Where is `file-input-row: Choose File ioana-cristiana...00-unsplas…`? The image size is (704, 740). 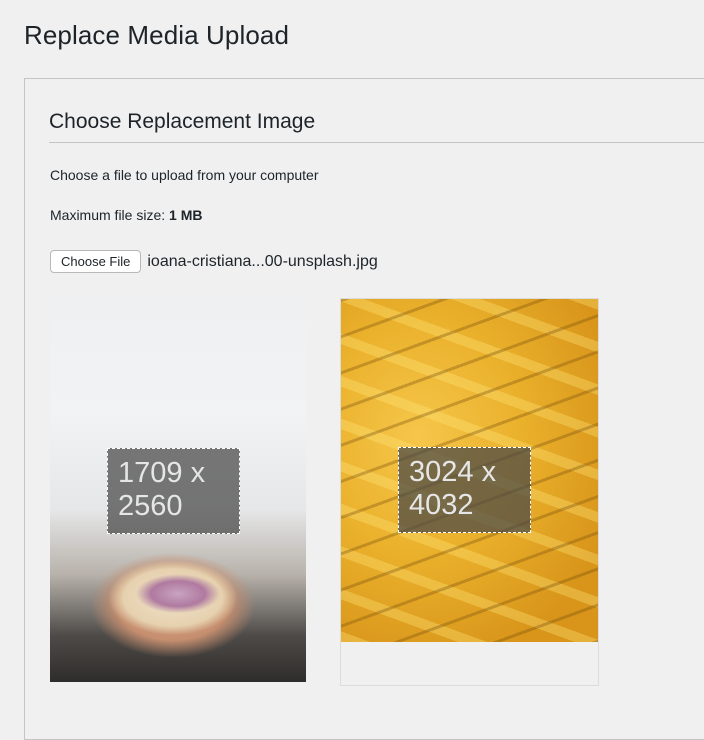 file-input-row: Choose File ioana-cristiana...00-unsplas… is located at coordinates (214, 261).